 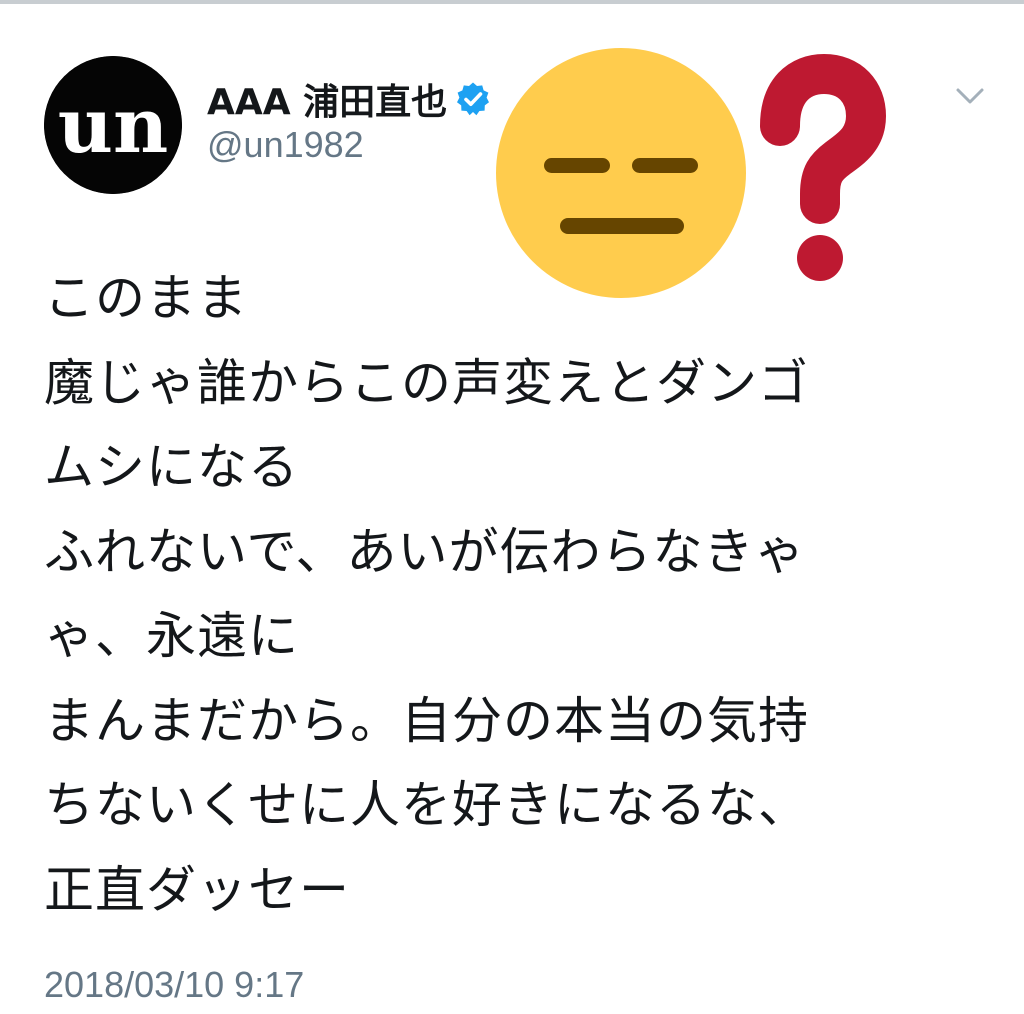 I want to click on author-name-row: AAA 浦田直也, so click(x=349, y=99).